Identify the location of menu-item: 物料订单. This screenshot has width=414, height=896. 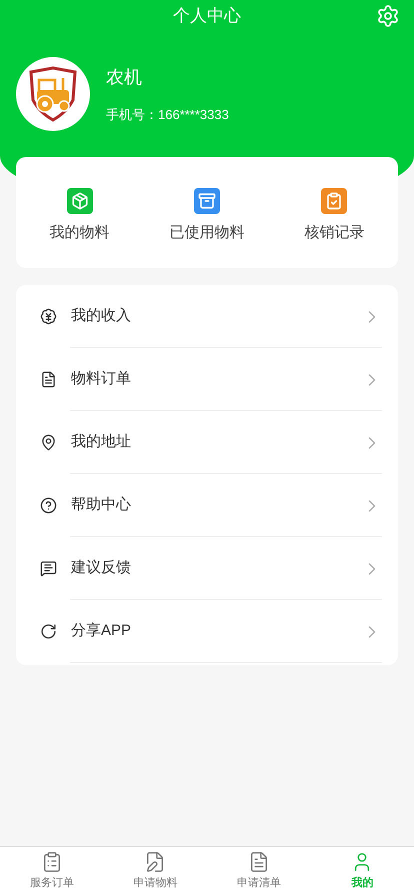
(207, 379).